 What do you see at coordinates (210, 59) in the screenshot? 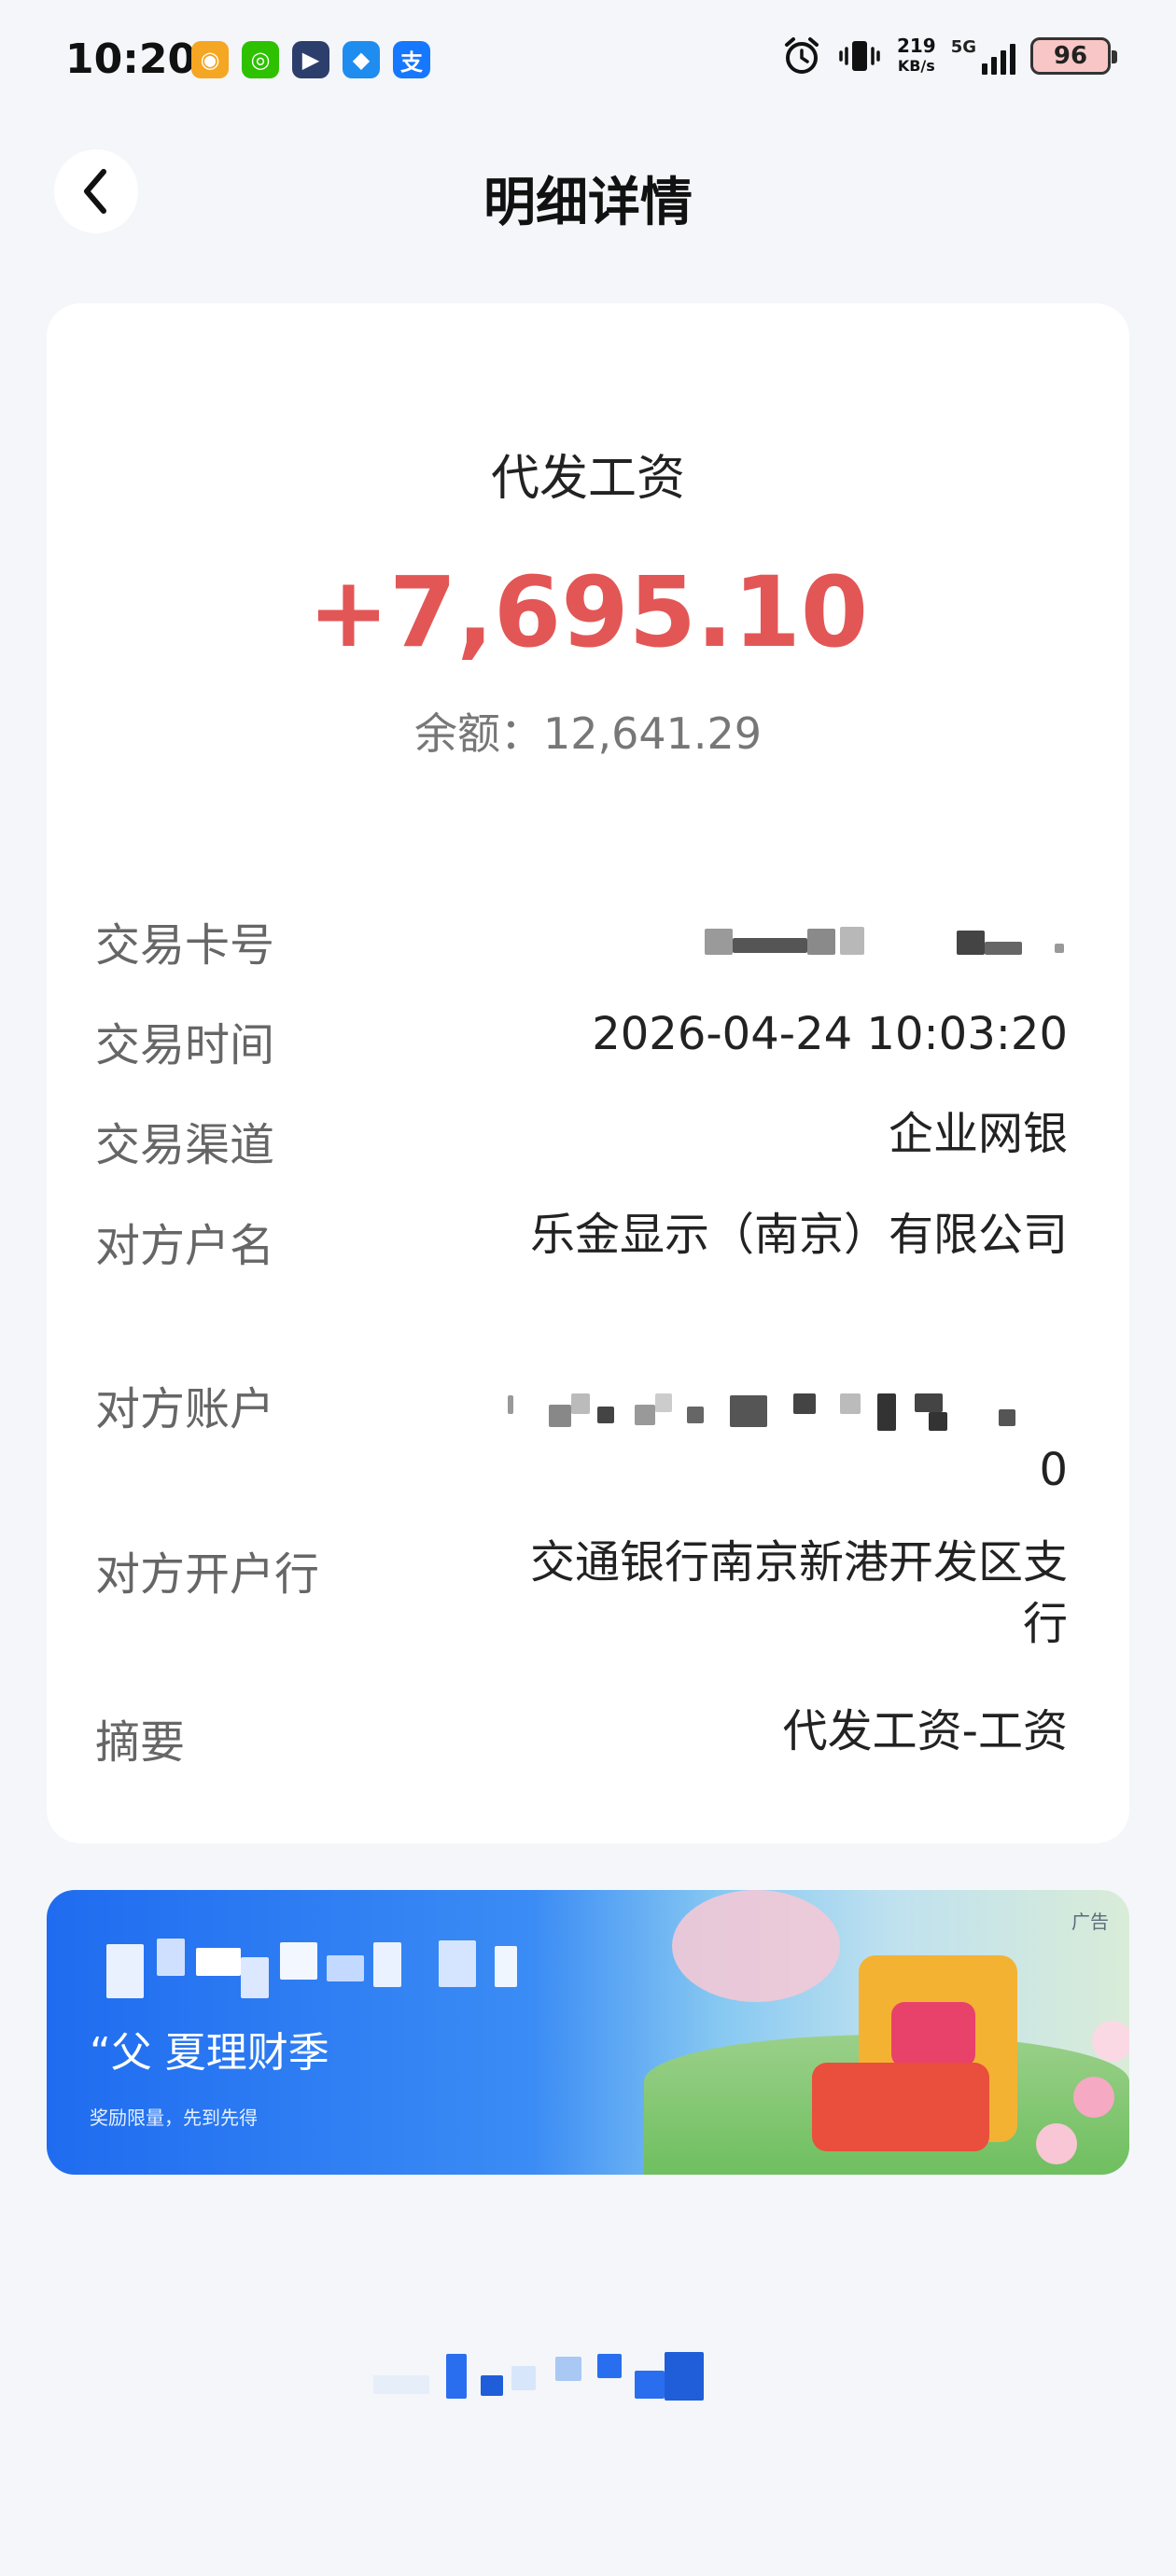
I see `weibo-icon: ◉` at bounding box center [210, 59].